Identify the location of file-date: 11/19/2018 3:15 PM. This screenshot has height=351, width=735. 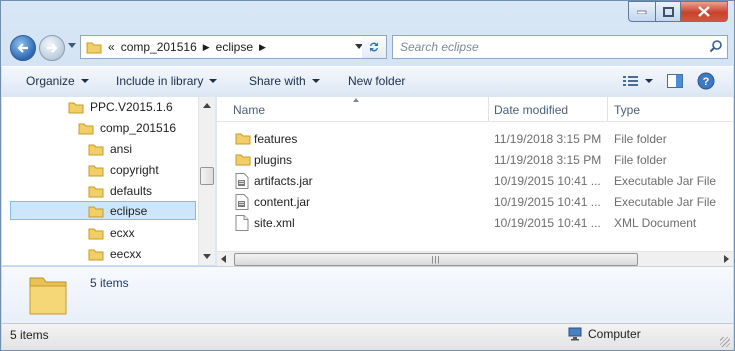
(548, 160).